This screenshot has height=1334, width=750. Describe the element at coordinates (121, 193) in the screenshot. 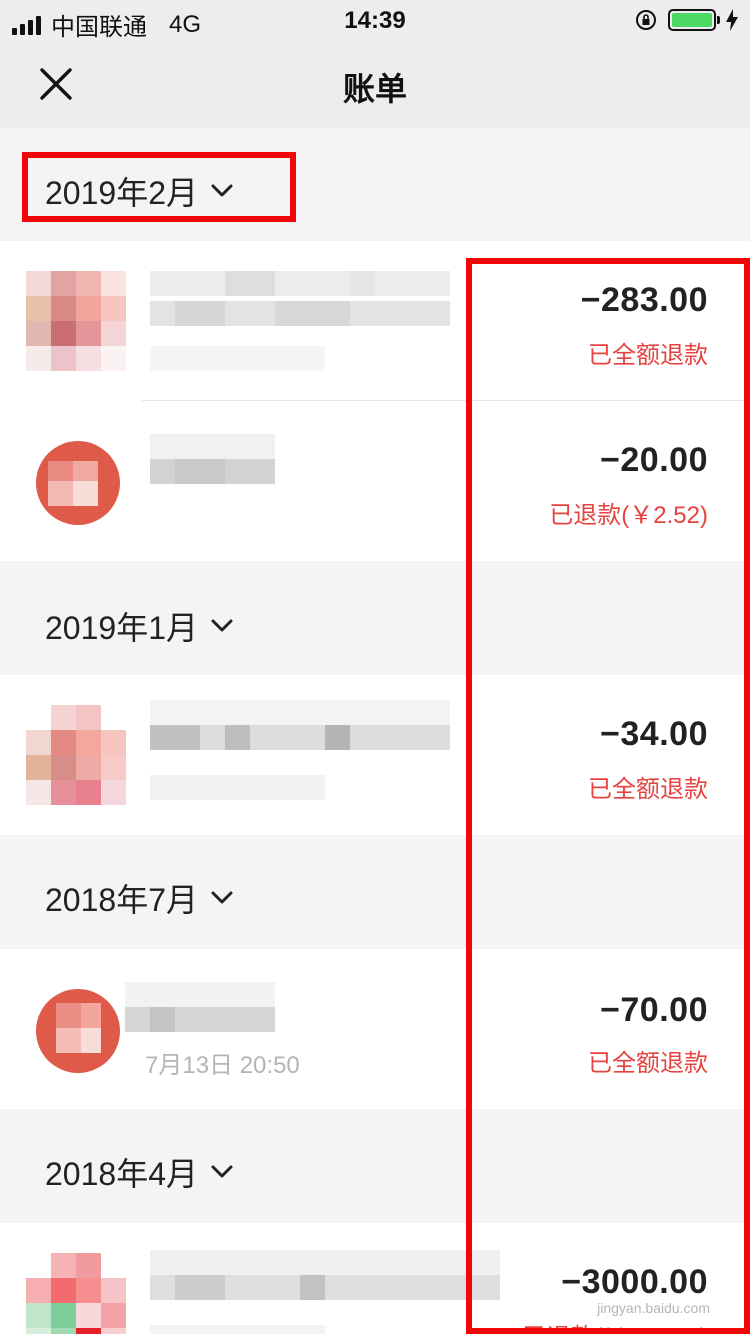

I see `month-label: 2019年2月` at that location.